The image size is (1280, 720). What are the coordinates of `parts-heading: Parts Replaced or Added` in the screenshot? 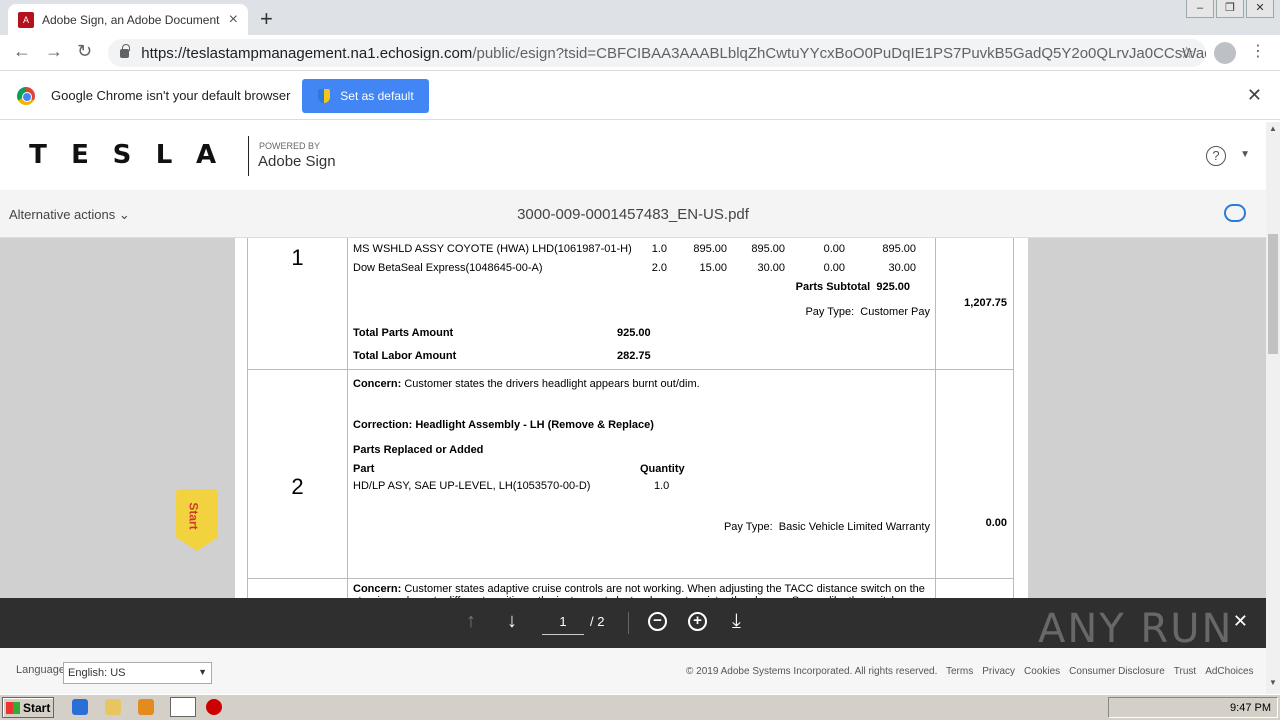 It's located at (418, 449).